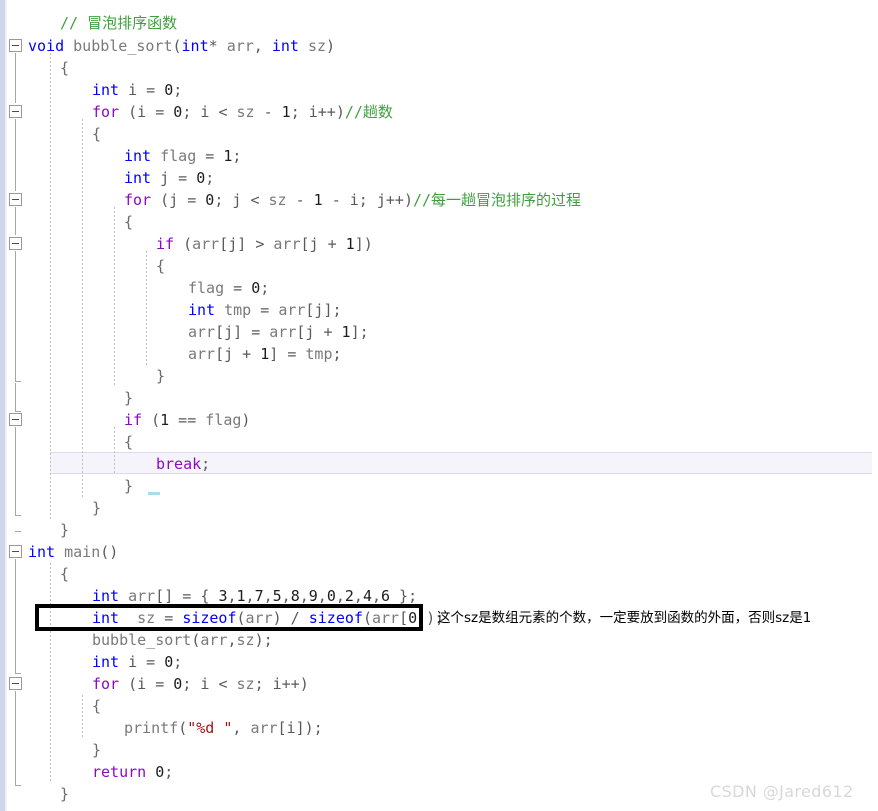  Describe the element at coordinates (287, 354) in the screenshot. I see `code-token: ] =` at that location.